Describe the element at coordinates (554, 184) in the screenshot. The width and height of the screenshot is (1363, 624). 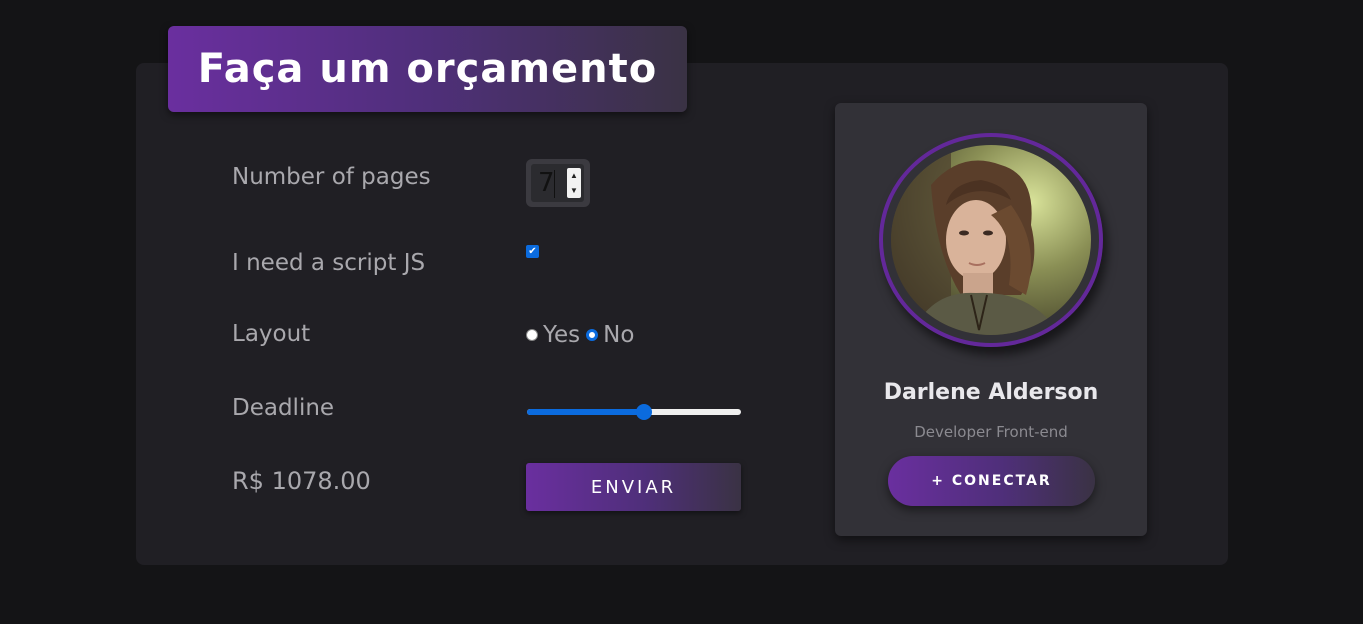
I see `text-caret` at that location.